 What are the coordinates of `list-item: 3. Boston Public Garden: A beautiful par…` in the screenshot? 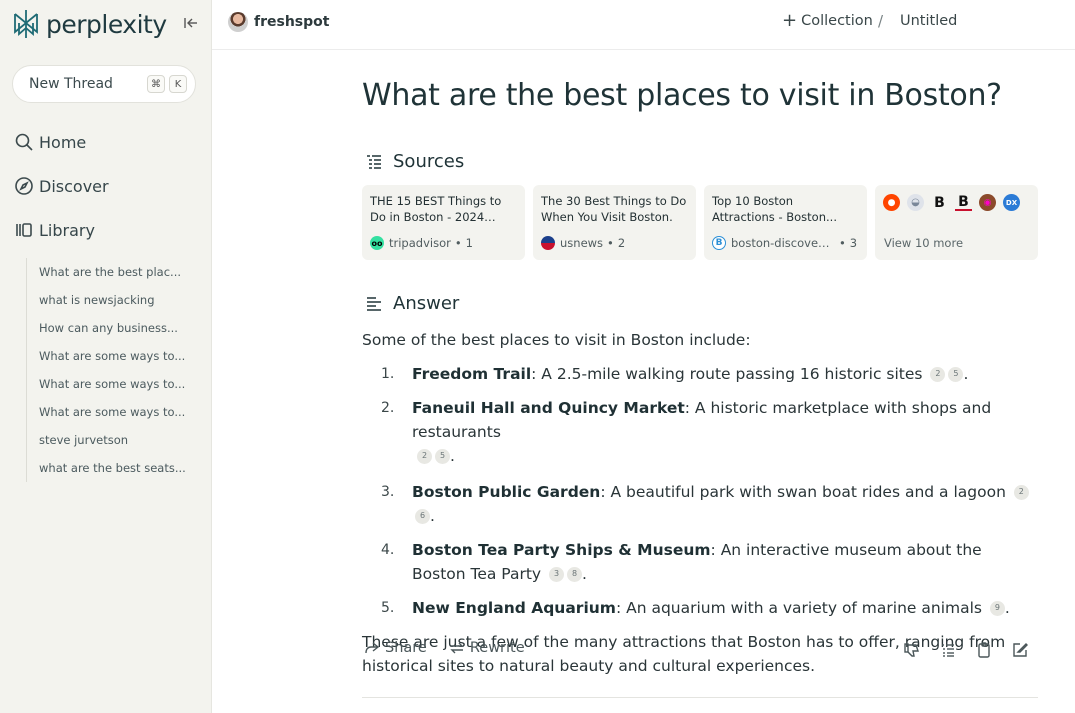 It's located at (700, 504).